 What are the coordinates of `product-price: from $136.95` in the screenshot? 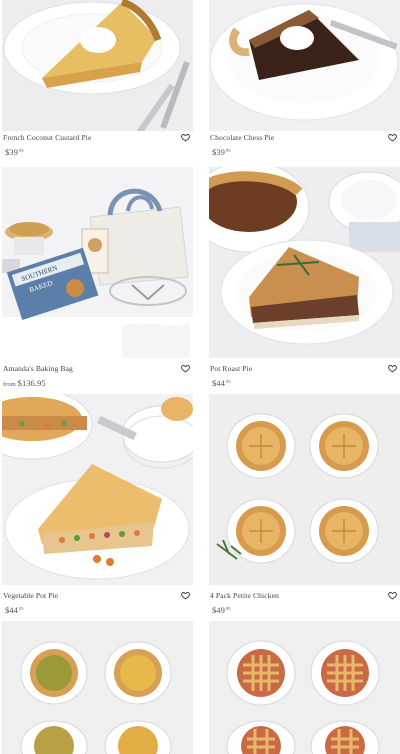 It's located at (24, 383).